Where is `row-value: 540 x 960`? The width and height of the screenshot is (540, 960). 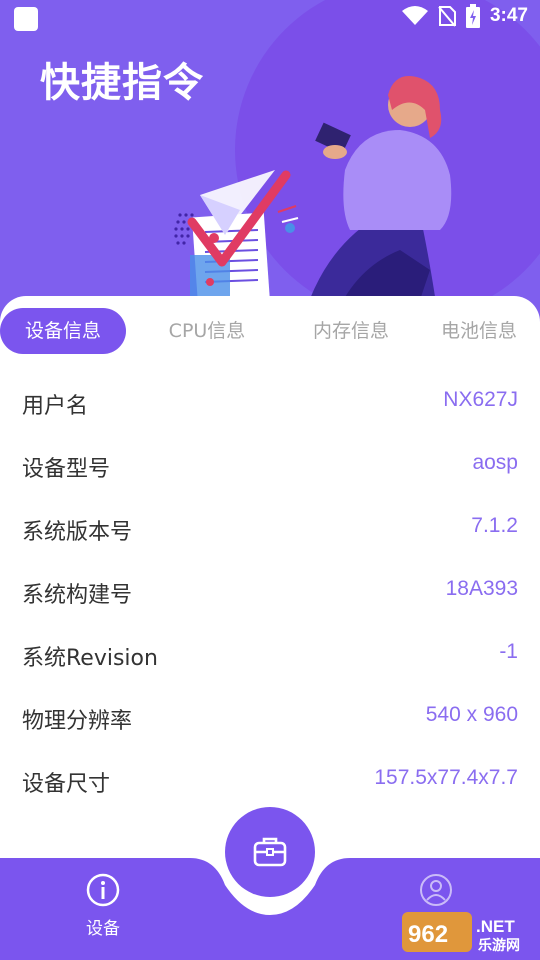 row-value: 540 x 960 is located at coordinates (471, 714).